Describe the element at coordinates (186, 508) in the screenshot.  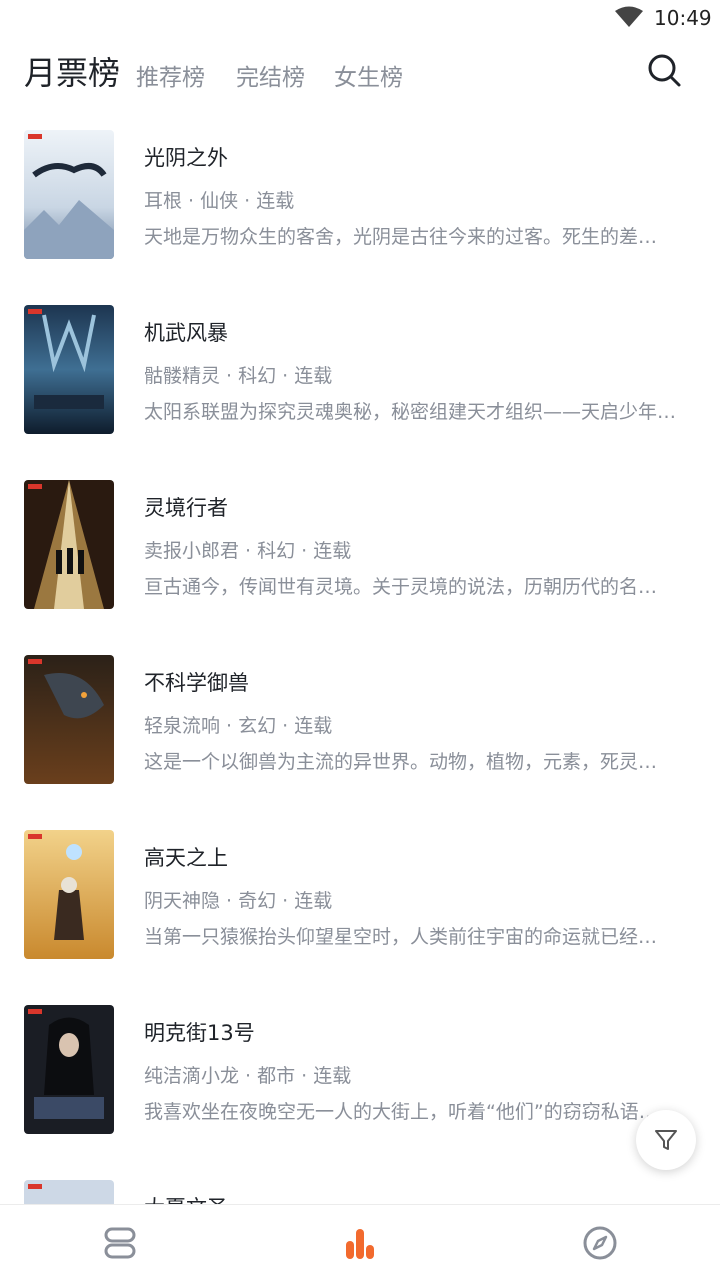
I see `book-title: 灵境行者` at that location.